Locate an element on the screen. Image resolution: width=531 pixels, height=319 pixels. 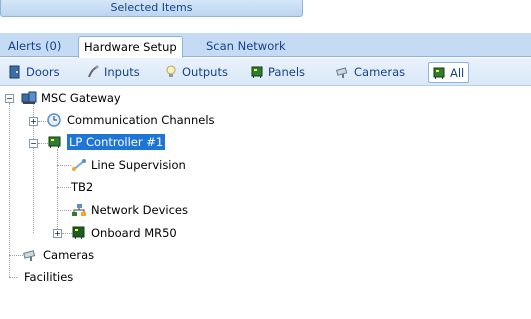
network-icon is located at coordinates (79, 210).